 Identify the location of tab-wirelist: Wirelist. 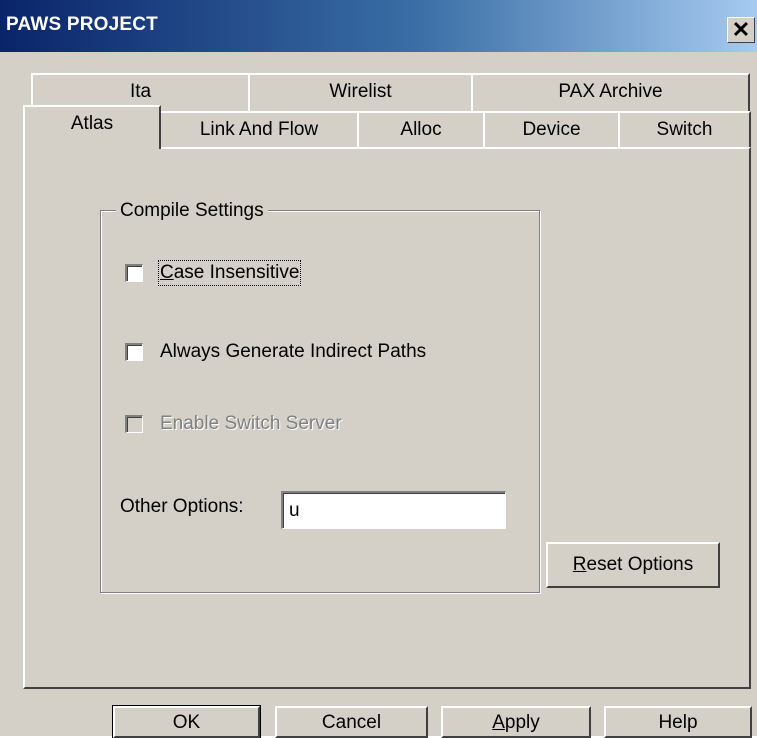
(360, 92).